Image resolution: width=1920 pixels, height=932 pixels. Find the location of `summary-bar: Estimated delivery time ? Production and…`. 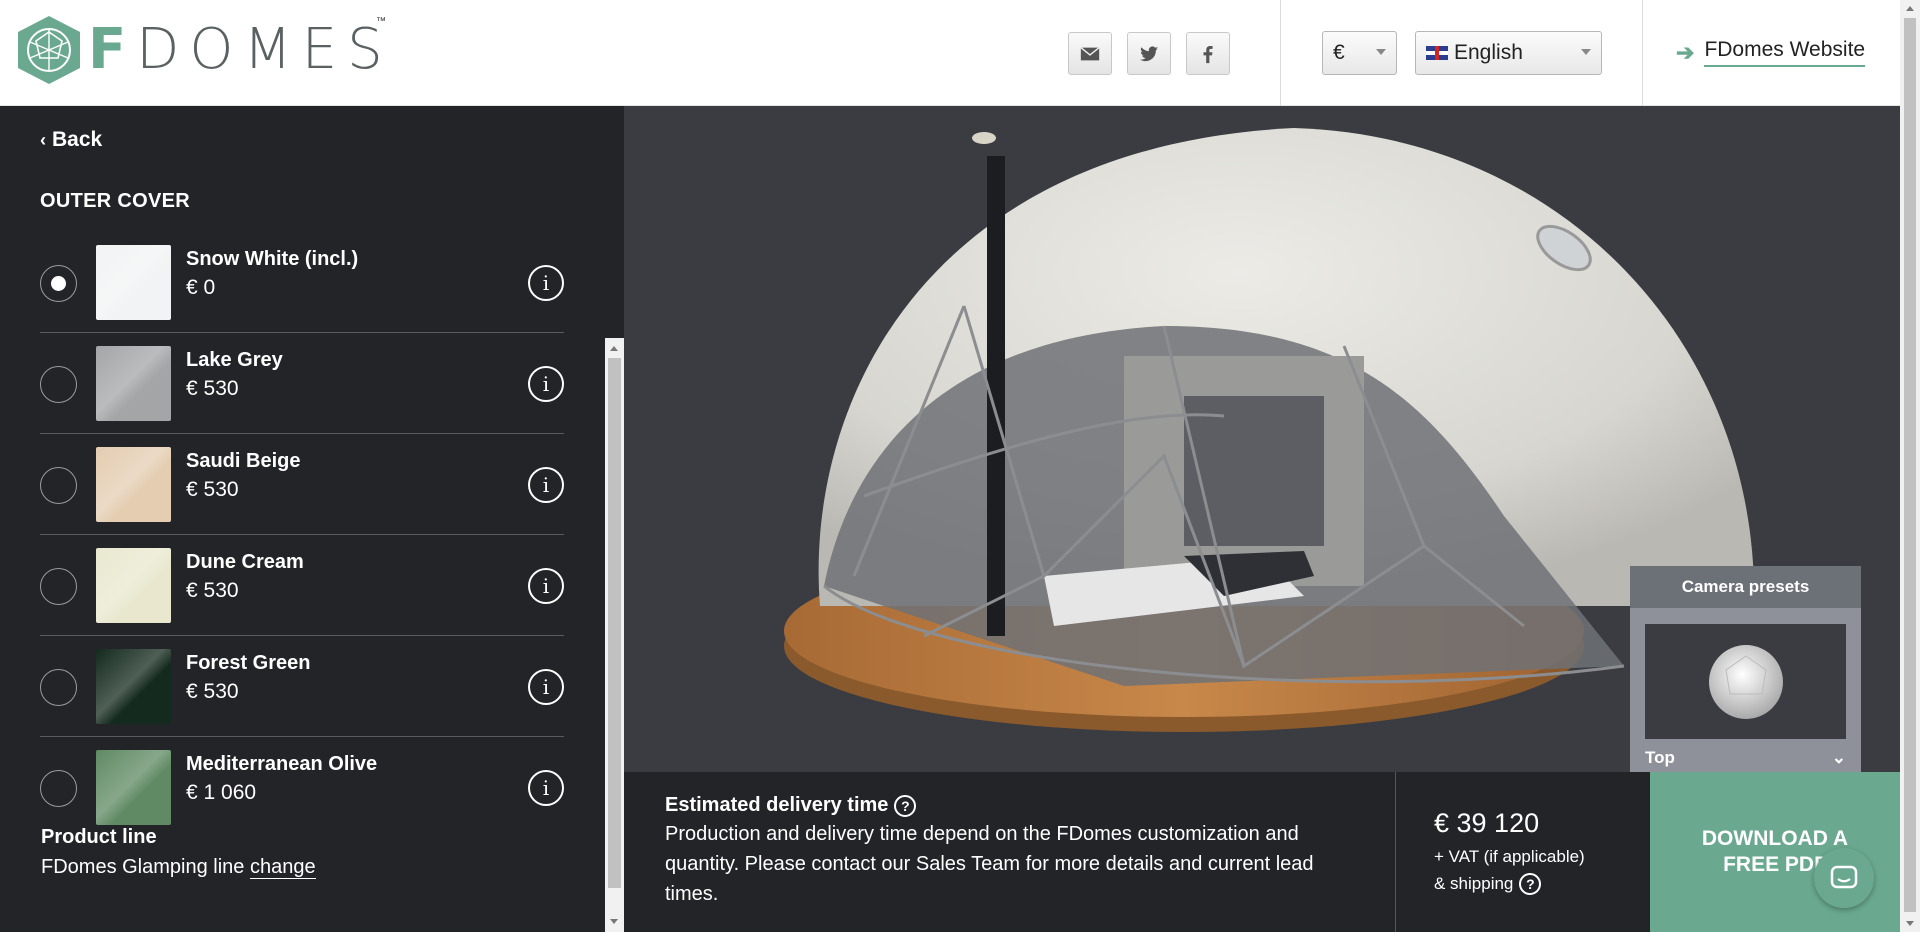

summary-bar: Estimated delivery time ? Production and… is located at coordinates (1262, 852).